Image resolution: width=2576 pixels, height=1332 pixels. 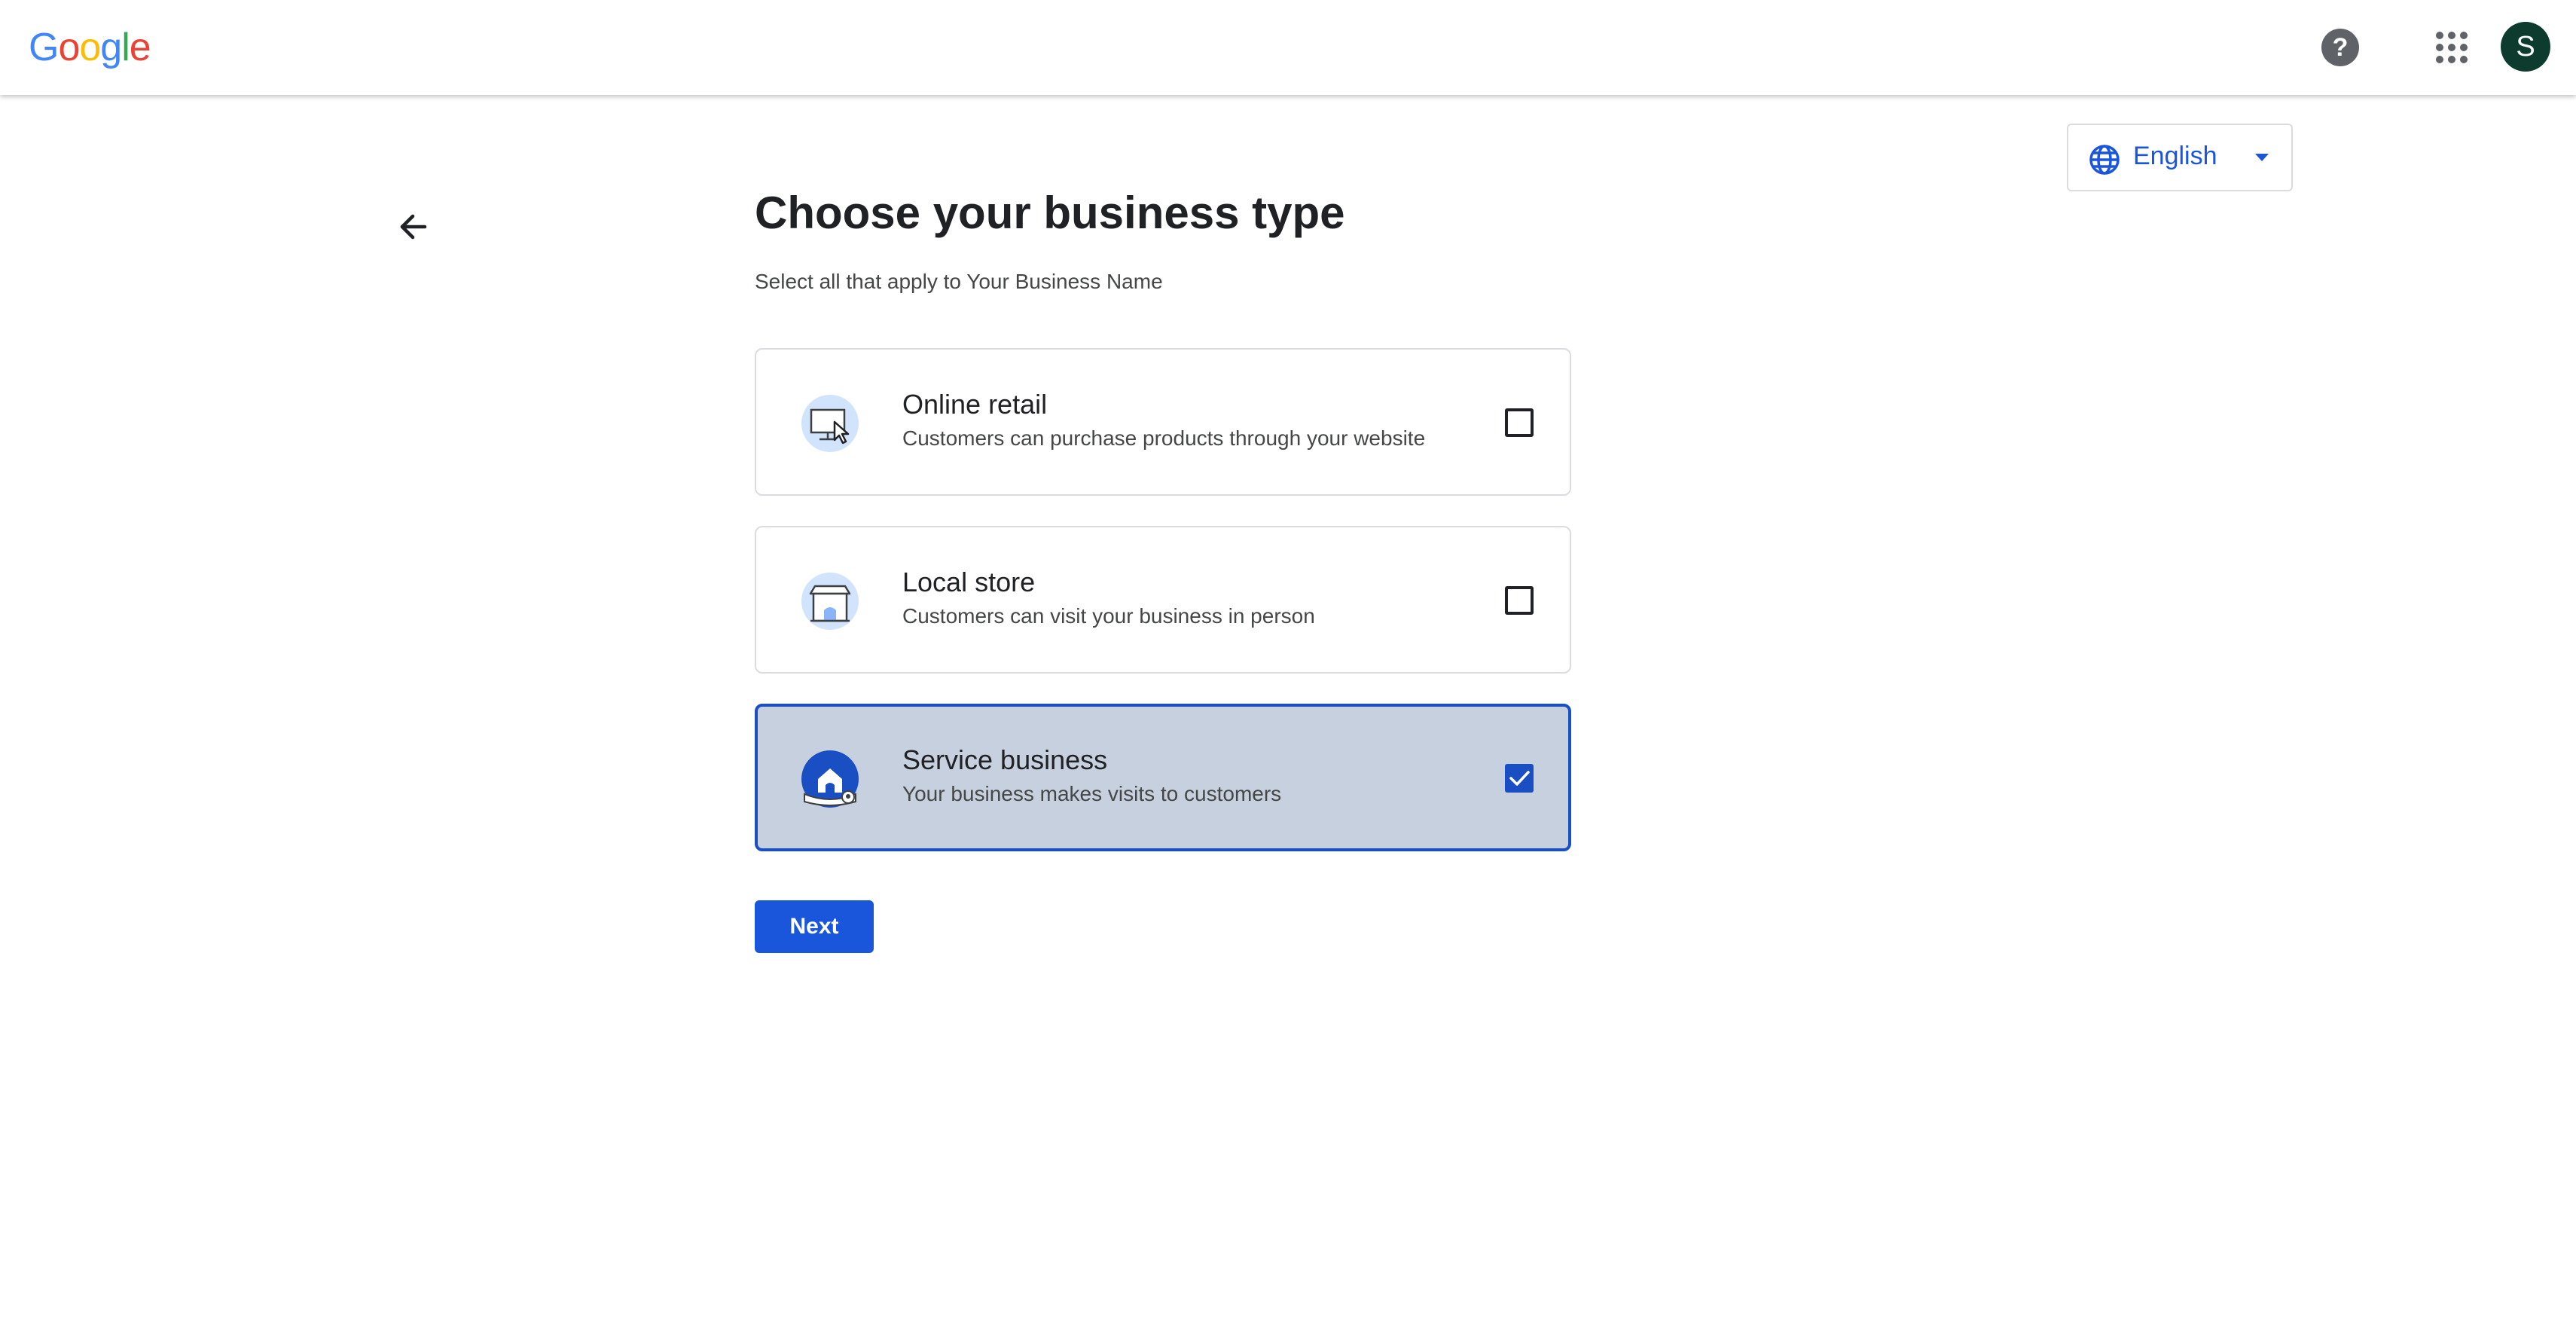 I want to click on language-selector: English, so click(x=2180, y=157).